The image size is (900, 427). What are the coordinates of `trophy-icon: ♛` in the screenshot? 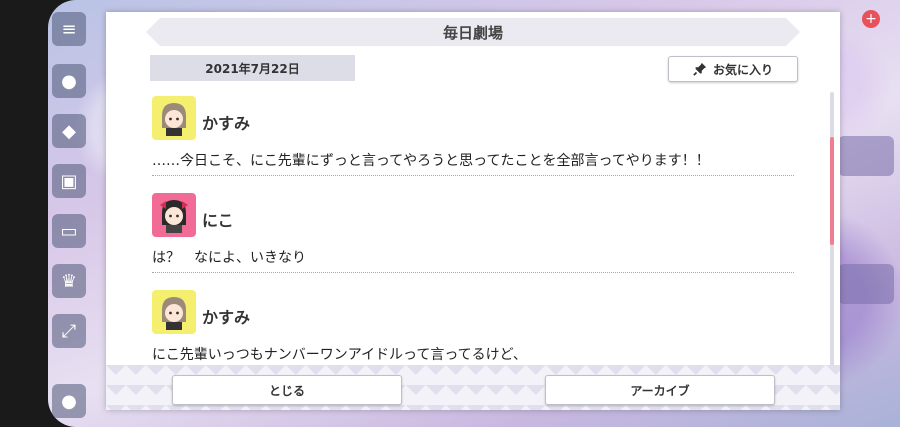 It's located at (69, 281).